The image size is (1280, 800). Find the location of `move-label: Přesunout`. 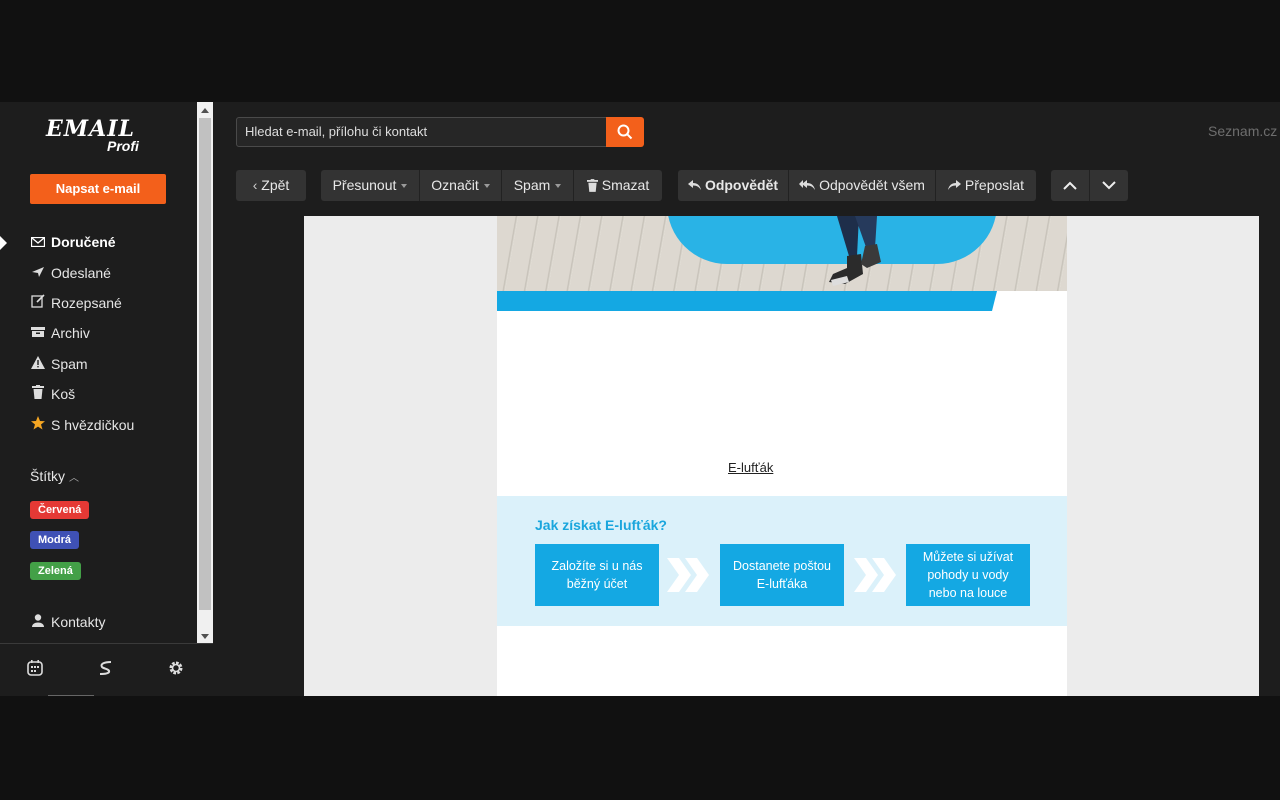

move-label: Přesunout is located at coordinates (364, 185).